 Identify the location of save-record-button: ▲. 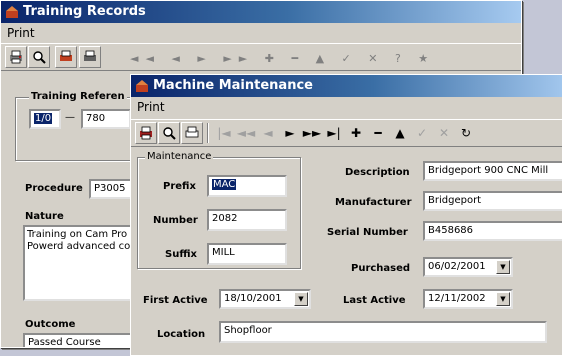
(400, 133).